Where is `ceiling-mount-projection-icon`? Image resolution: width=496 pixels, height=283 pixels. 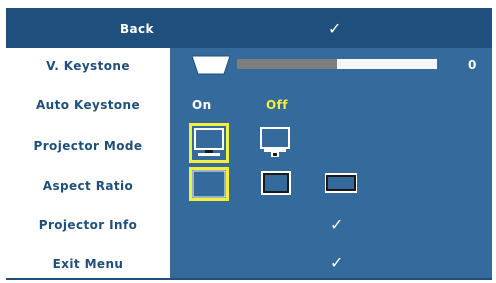
ceiling-mount-projection-icon is located at coordinates (275, 142).